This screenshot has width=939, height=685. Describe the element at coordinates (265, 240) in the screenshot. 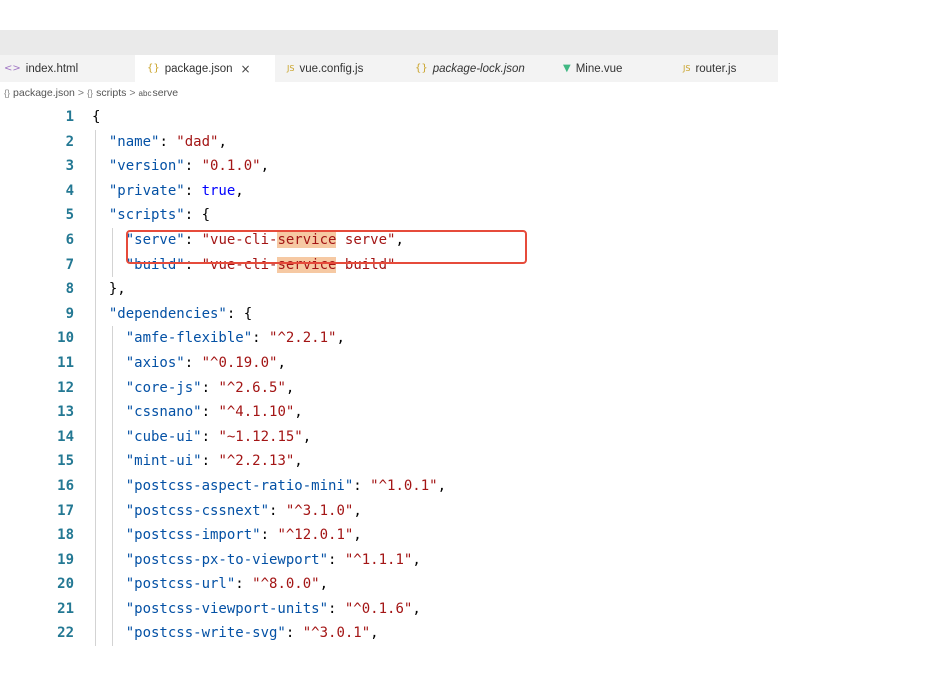

I see `code-text: "serve": "vue-cli-service serve",` at that location.